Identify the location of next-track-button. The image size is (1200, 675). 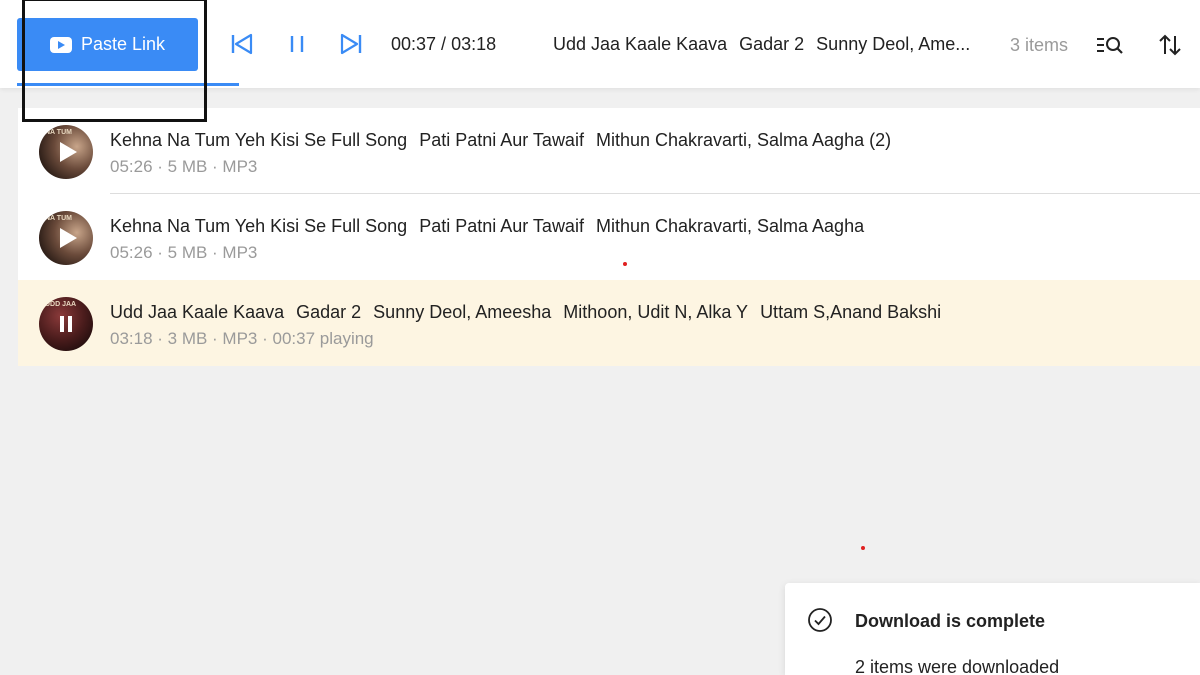
(351, 44).